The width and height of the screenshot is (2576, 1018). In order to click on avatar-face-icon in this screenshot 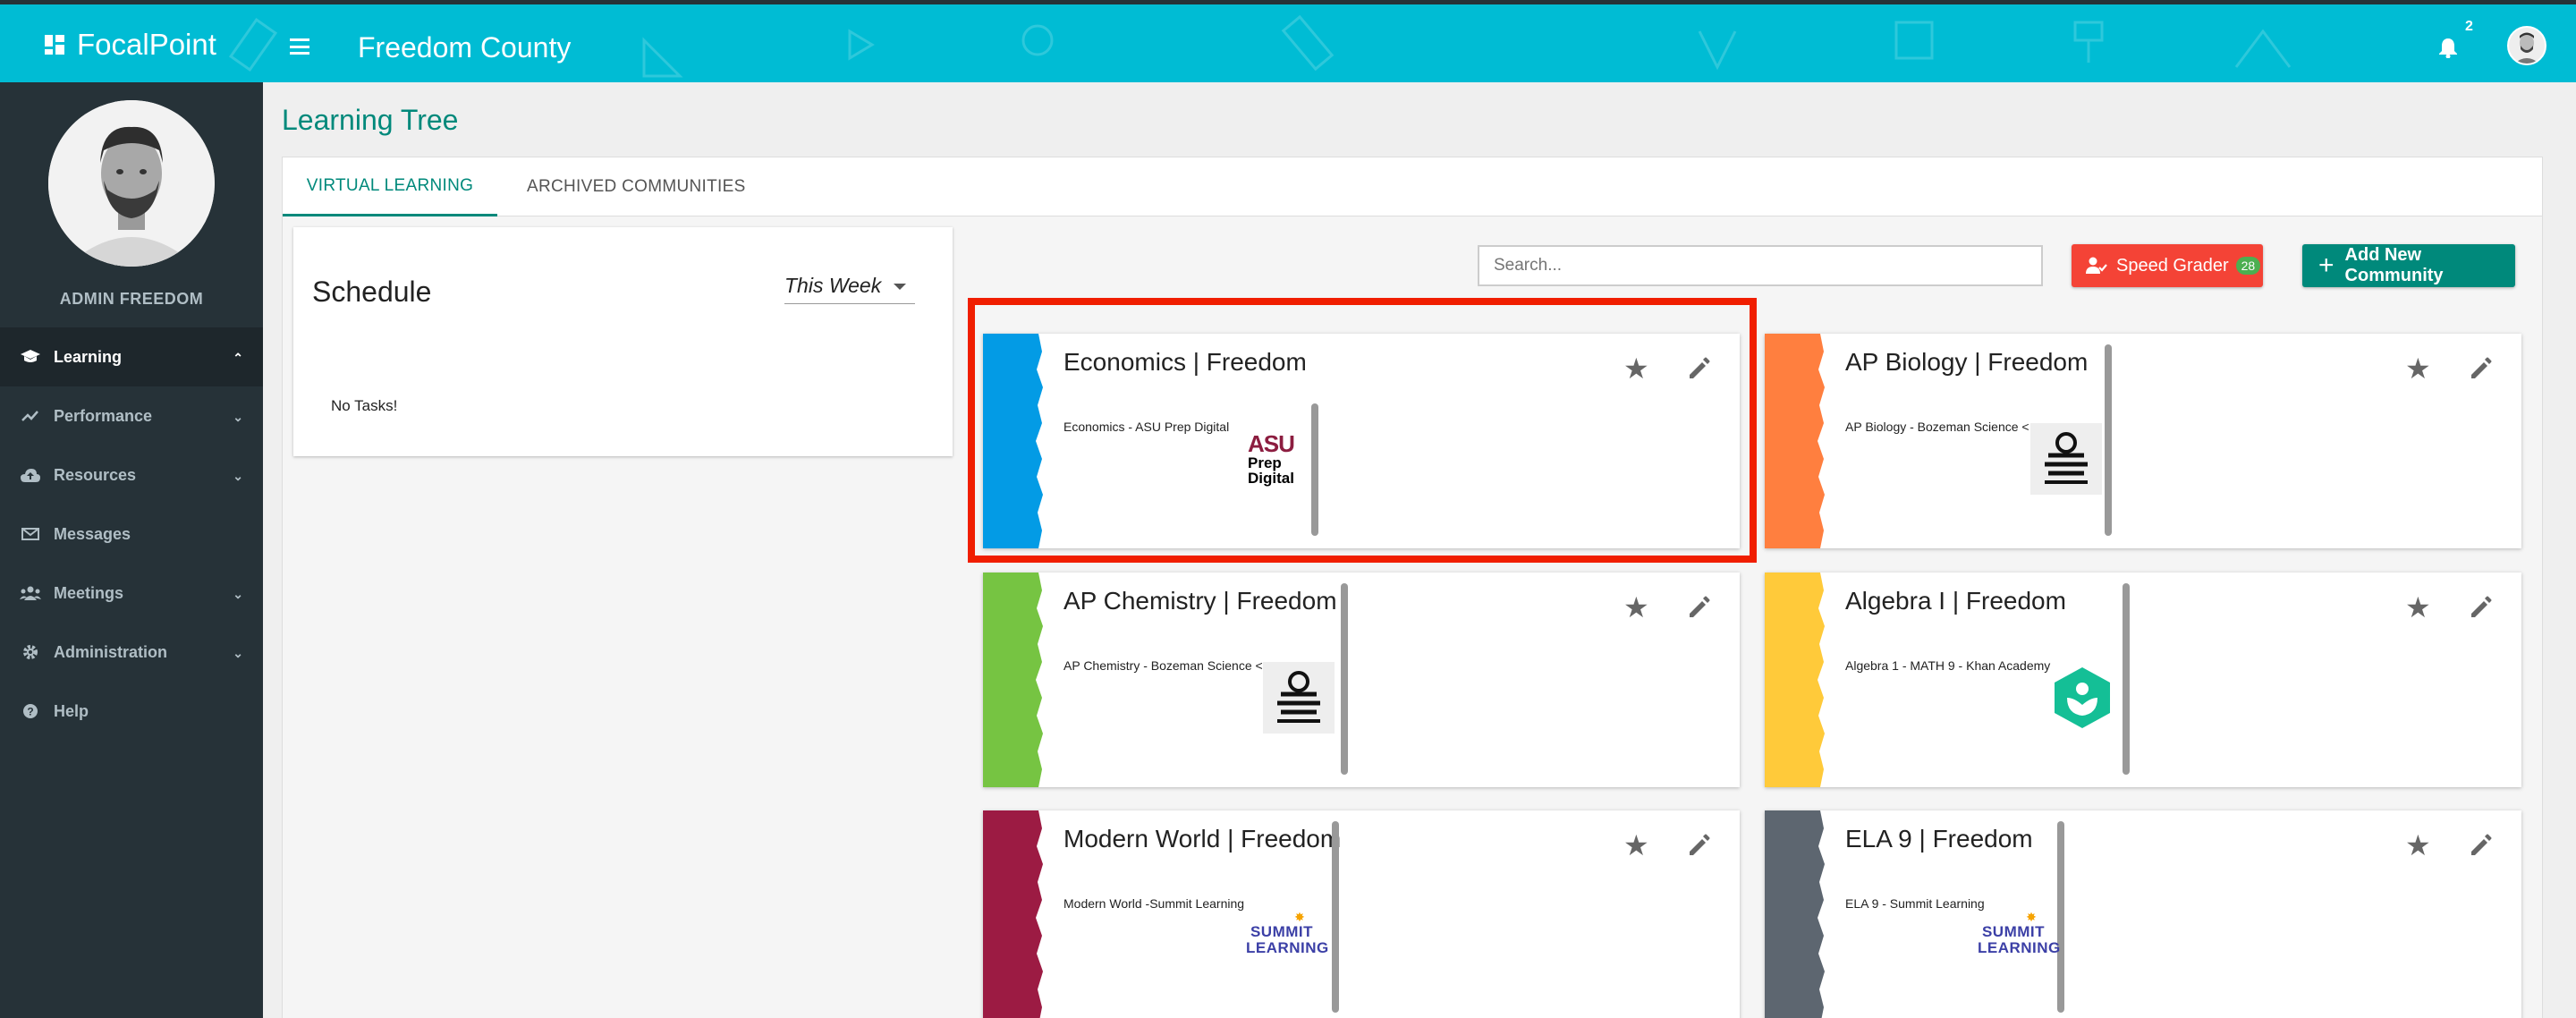, I will do `click(2527, 46)`.